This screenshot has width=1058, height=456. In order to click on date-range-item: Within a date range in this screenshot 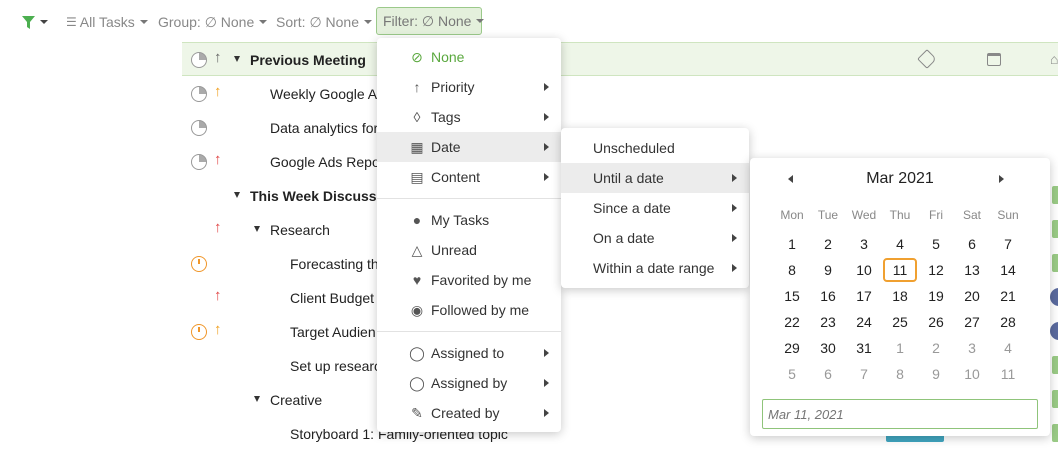, I will do `click(655, 268)`.